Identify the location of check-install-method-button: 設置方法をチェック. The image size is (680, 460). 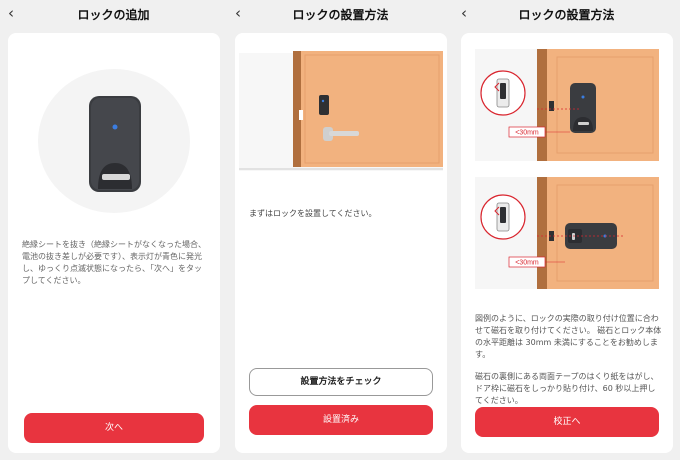
(341, 382).